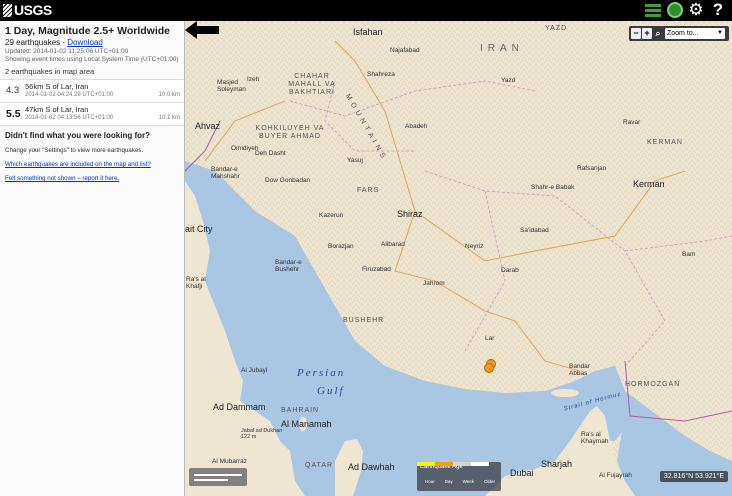 The image size is (732, 496). Describe the element at coordinates (649, 184) in the screenshot. I see `map-label-kerman: Kerman` at that location.